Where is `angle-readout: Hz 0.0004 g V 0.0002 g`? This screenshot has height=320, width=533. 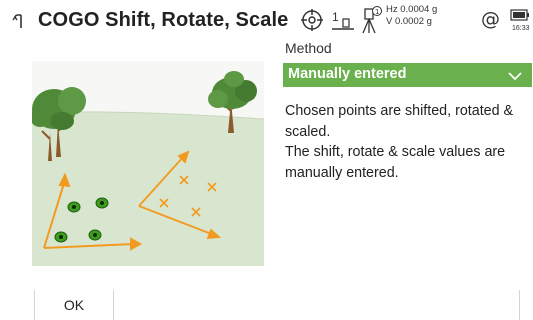
angle-readout: Hz 0.0004 g V 0.0002 g is located at coordinates (422, 16).